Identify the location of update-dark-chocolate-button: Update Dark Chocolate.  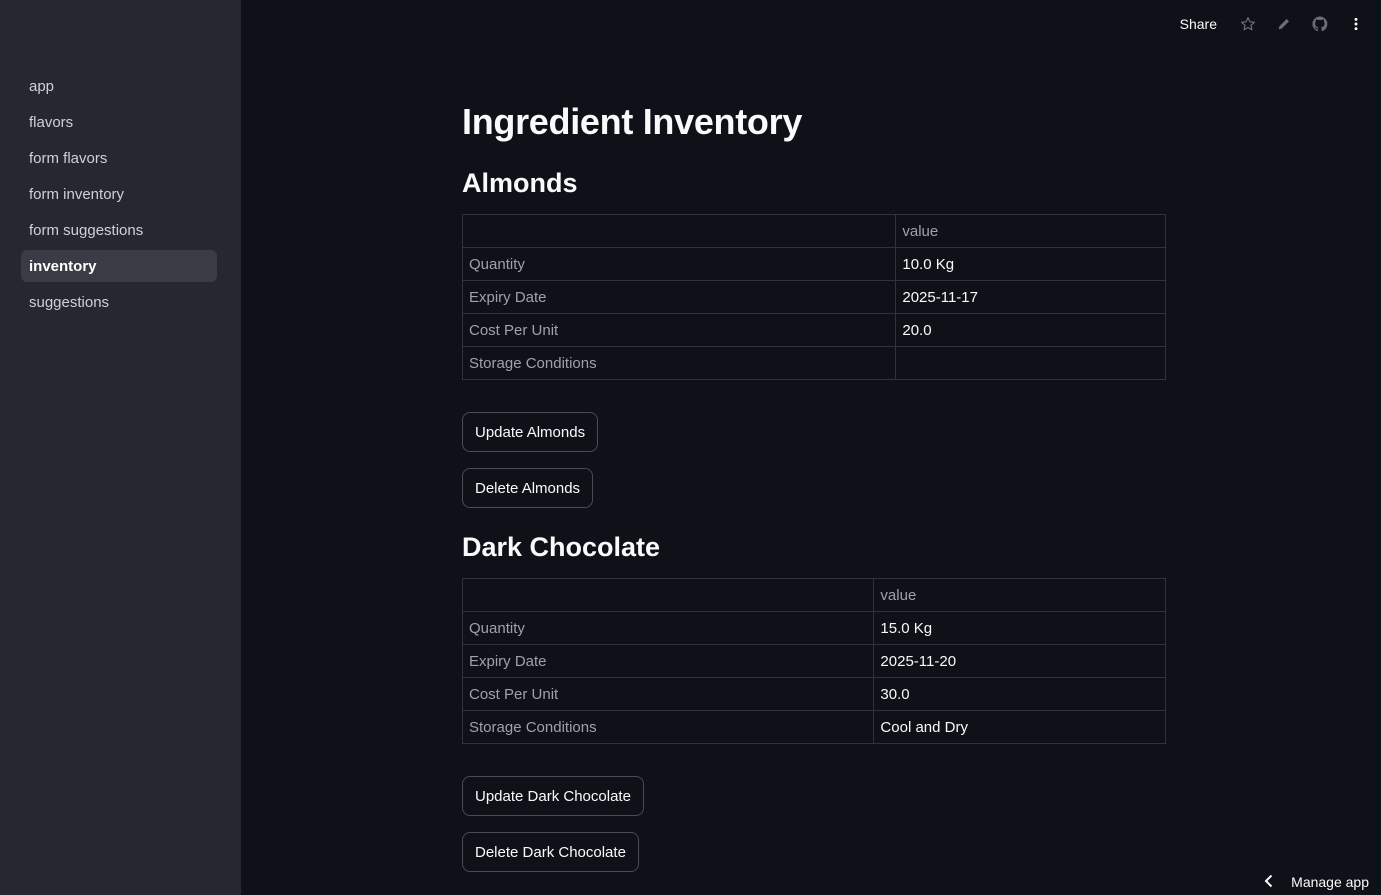
(553, 796).